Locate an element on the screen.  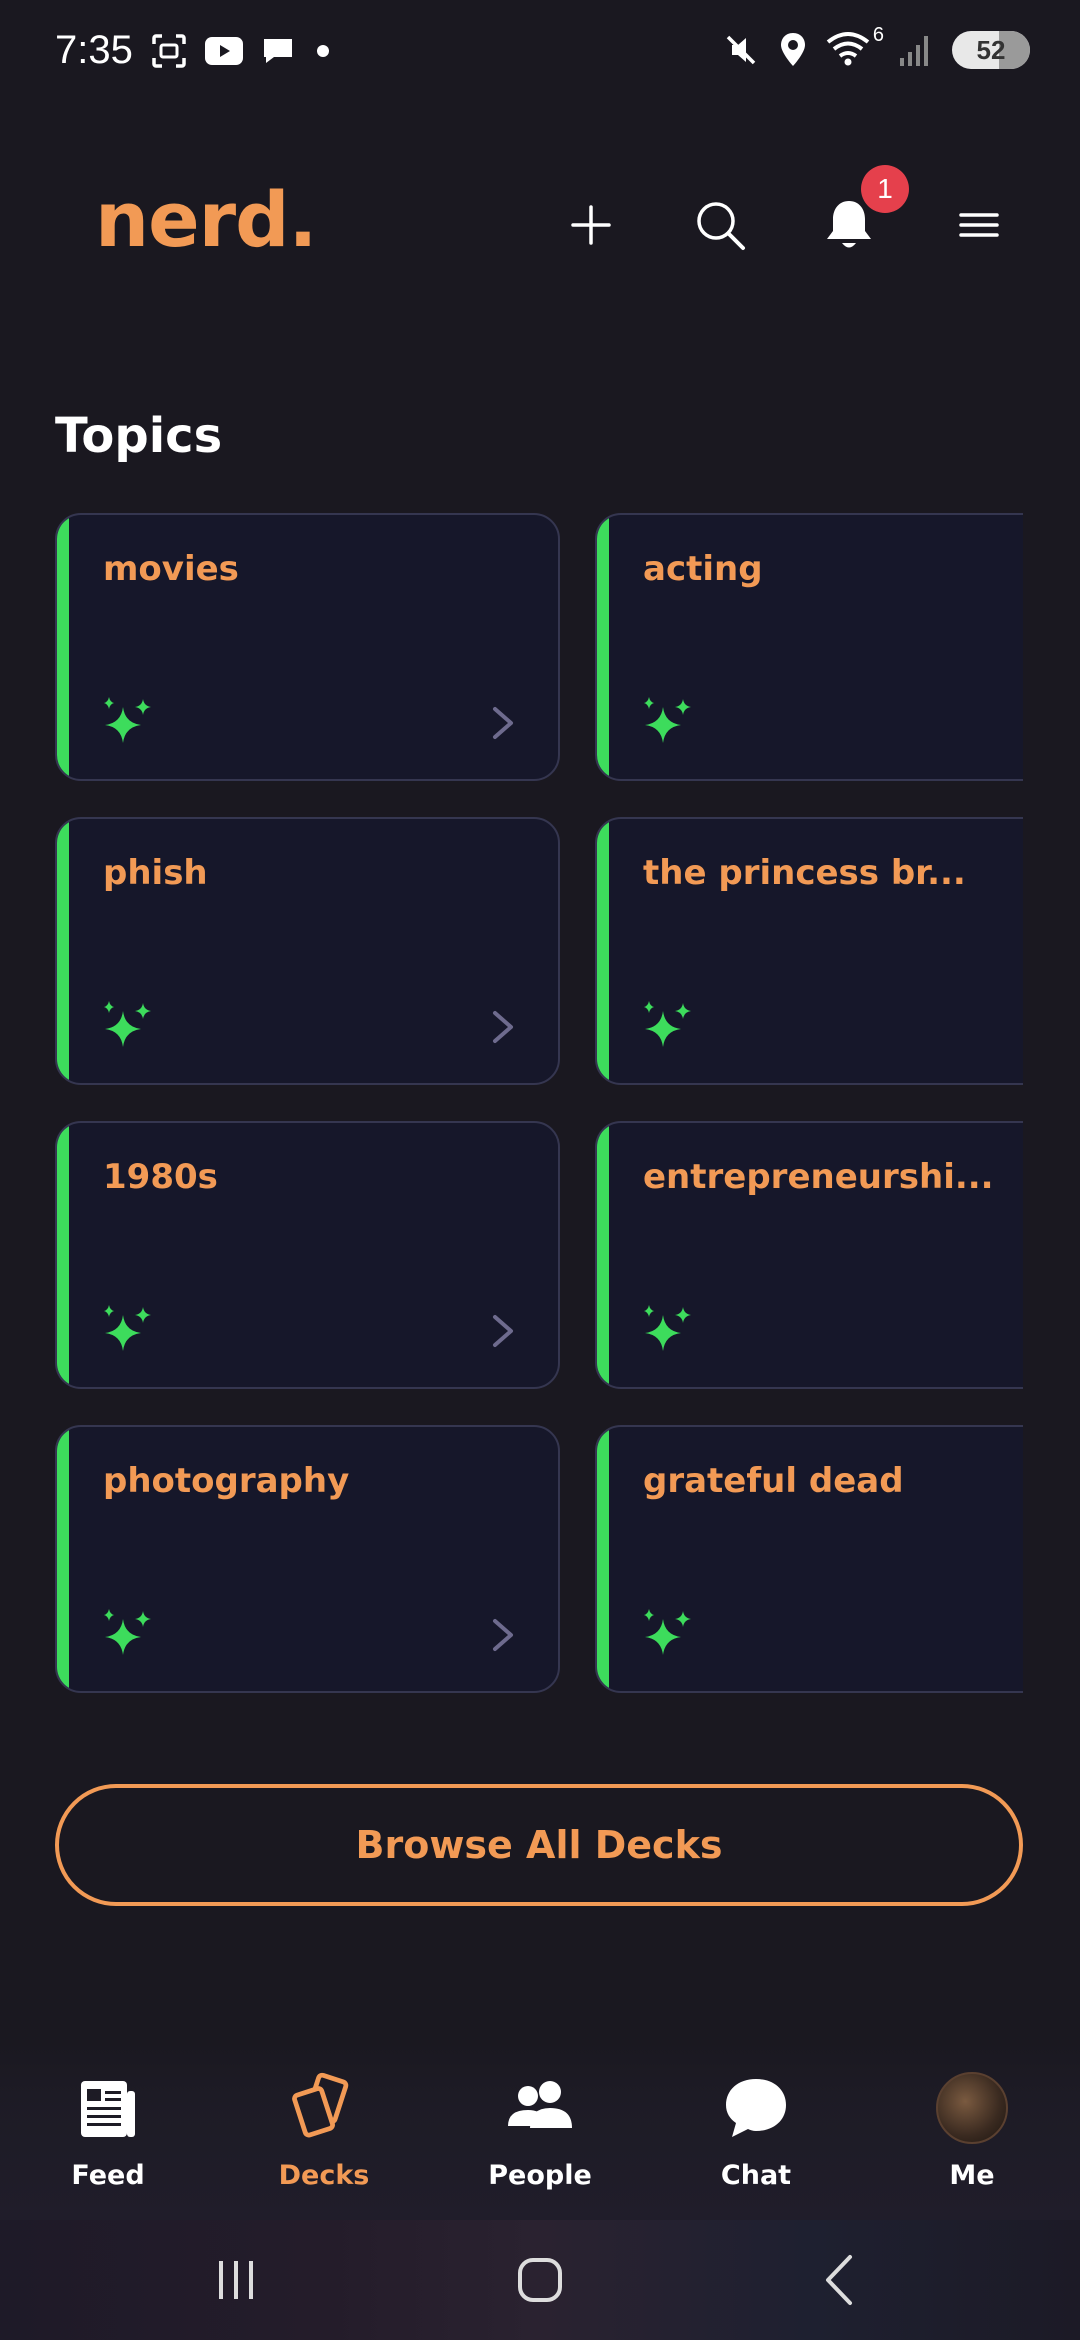
nav-chat-label: Chat is located at coordinates (756, 2175).